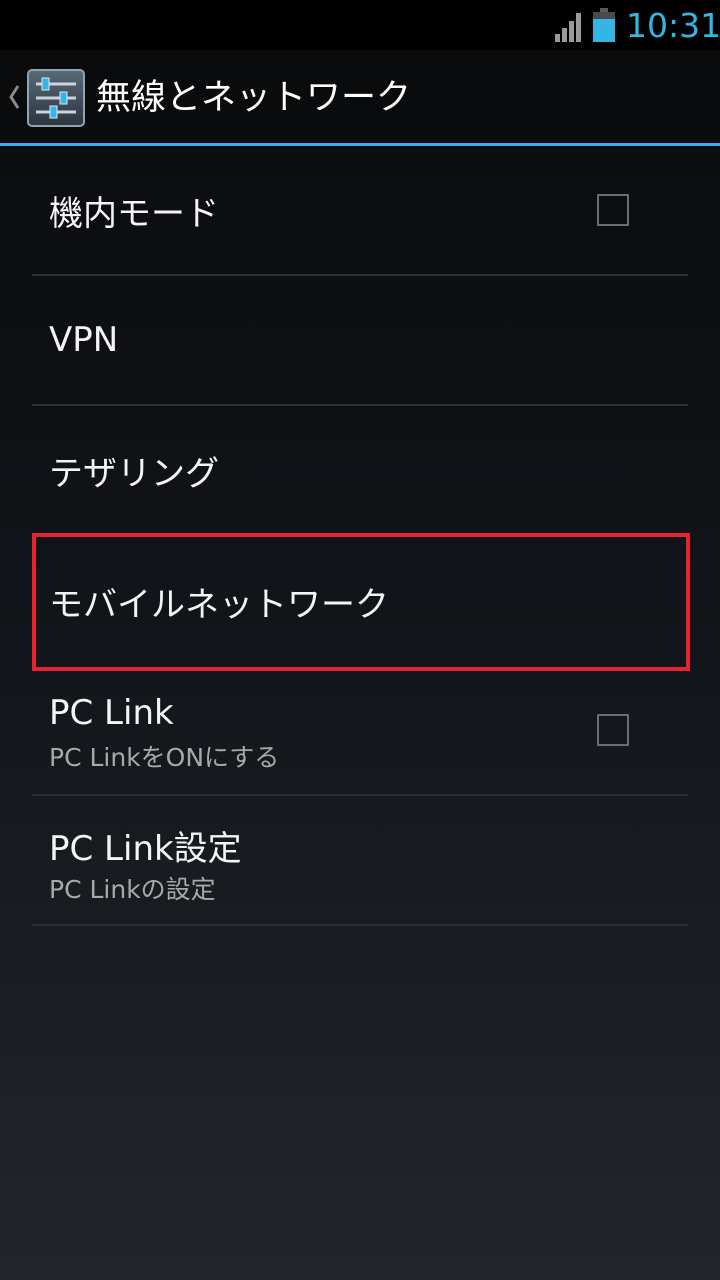  I want to click on airplane-mode-checkbox, so click(613, 210).